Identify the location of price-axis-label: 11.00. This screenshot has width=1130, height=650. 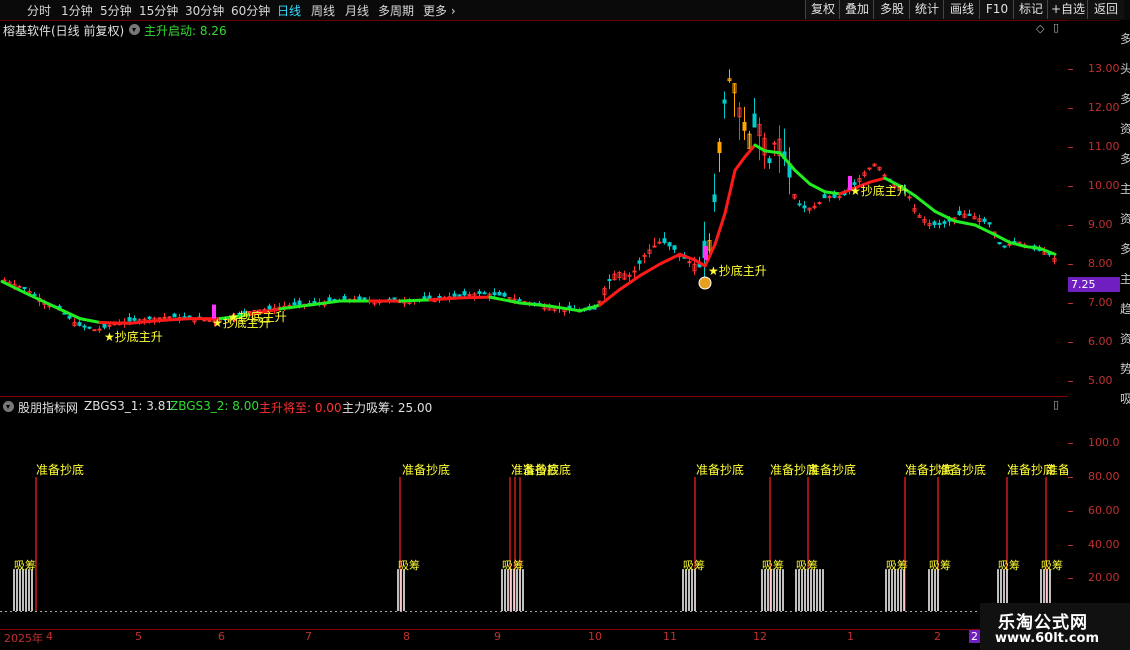
(1104, 146).